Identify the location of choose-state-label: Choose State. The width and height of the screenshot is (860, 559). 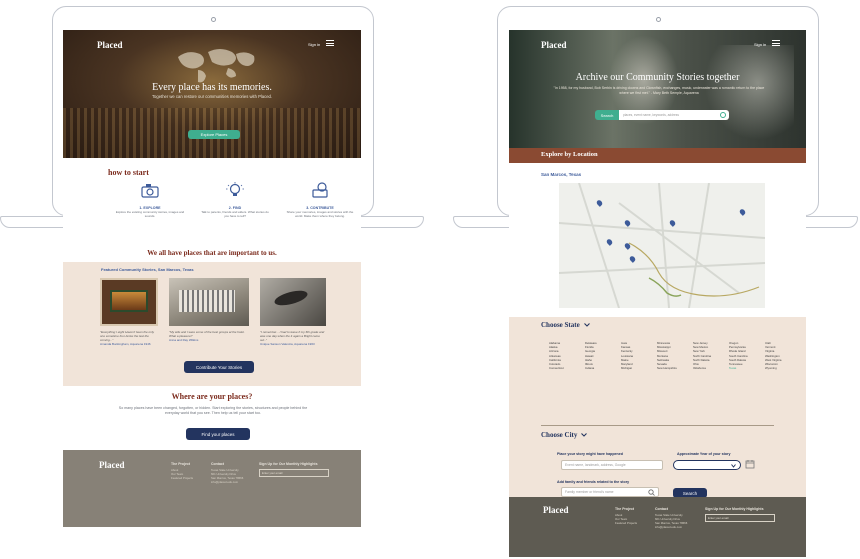
(560, 325).